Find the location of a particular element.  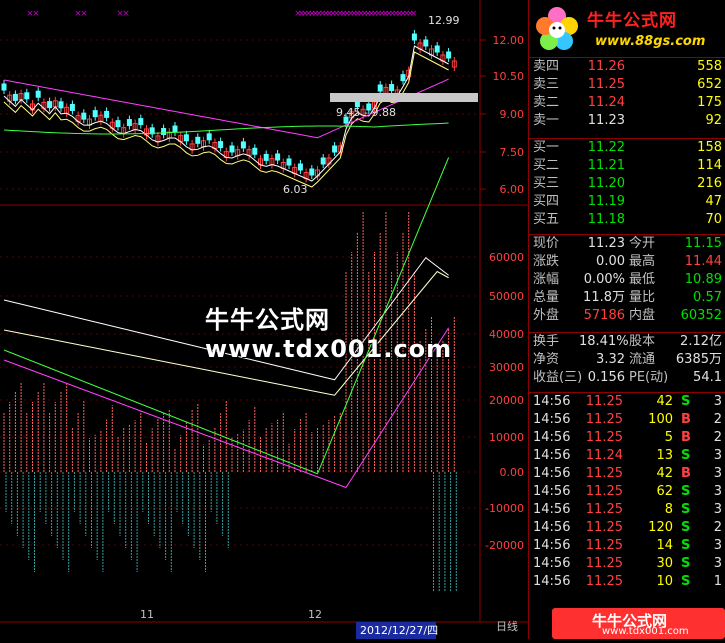

fundamentals-value-2: 54.1 is located at coordinates (707, 377).